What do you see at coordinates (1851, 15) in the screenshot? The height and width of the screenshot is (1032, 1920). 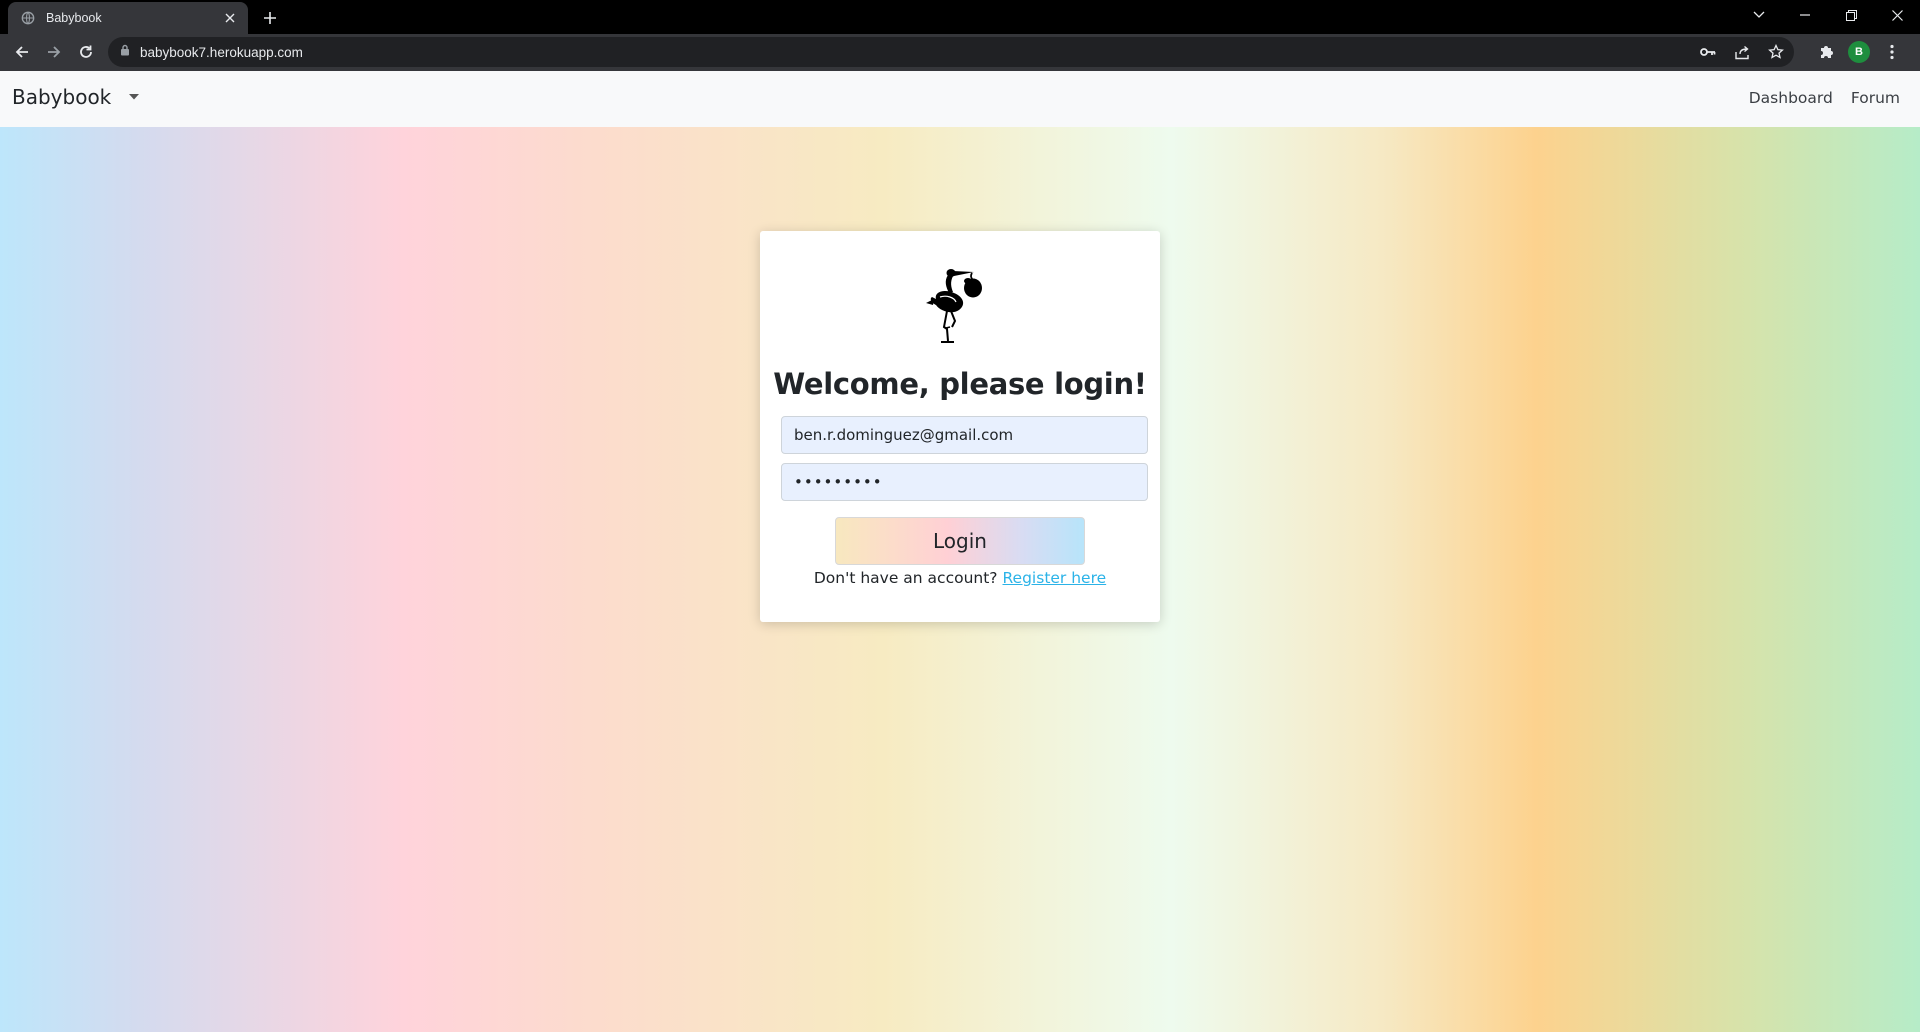 I see `restore-icon` at bounding box center [1851, 15].